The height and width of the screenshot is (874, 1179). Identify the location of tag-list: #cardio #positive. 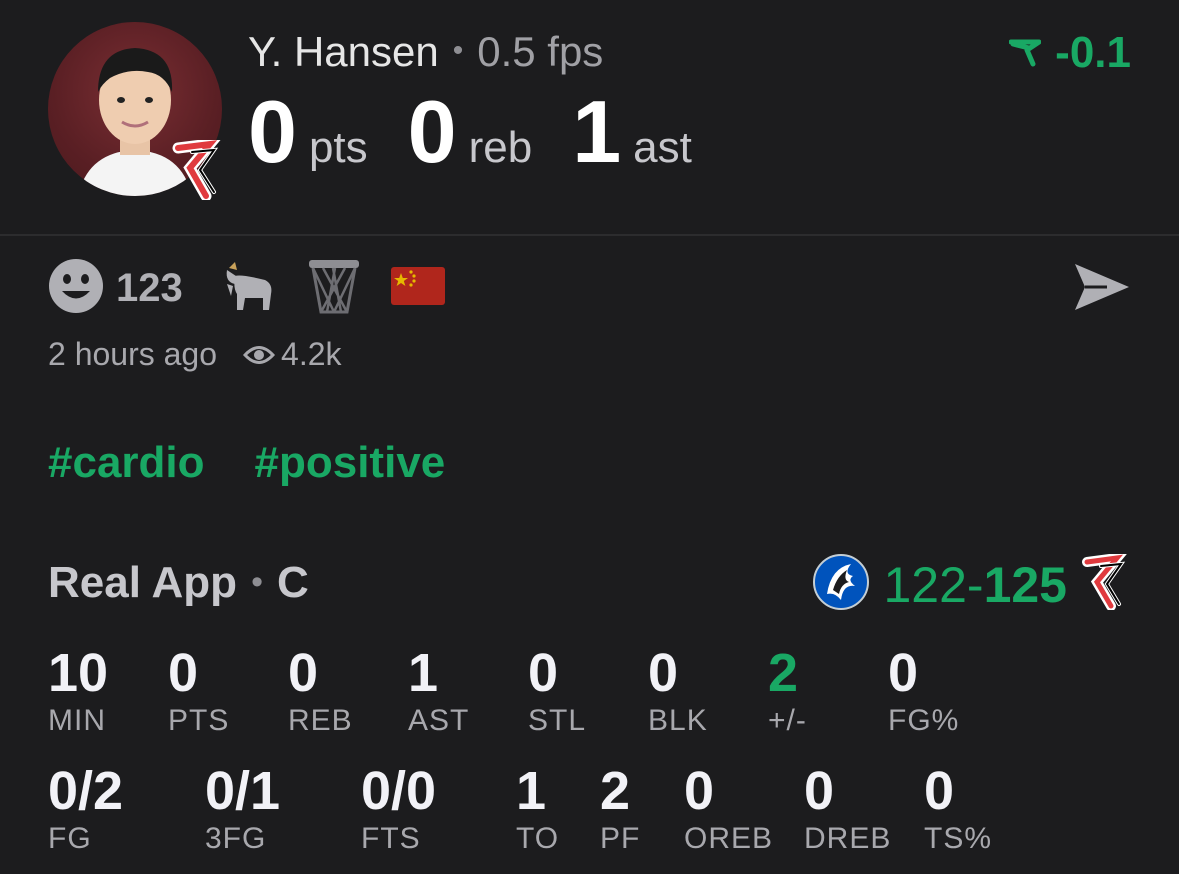
(246, 463).